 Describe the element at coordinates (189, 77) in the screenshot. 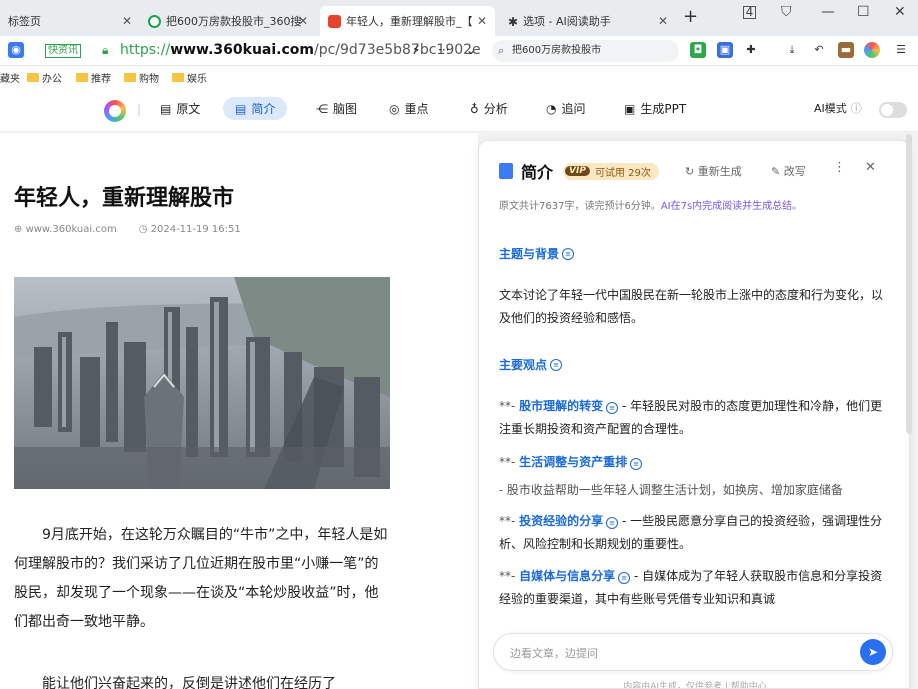

I see `bookmark-folder: 娱乐` at that location.